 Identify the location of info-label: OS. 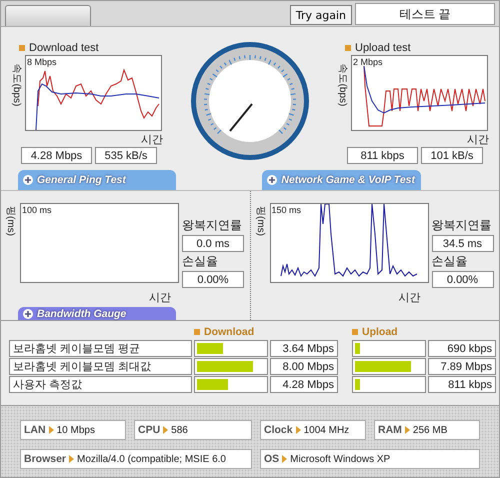
(272, 459).